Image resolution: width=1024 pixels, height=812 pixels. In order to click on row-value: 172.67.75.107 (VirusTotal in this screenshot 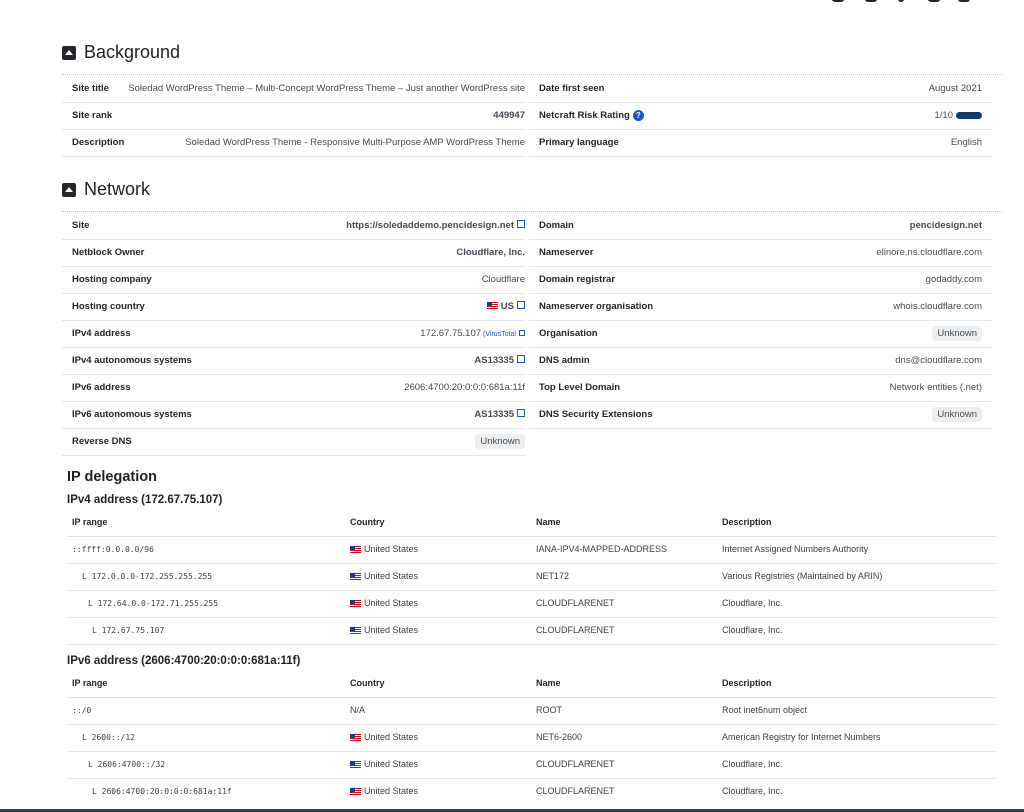, I will do `click(472, 334)`.